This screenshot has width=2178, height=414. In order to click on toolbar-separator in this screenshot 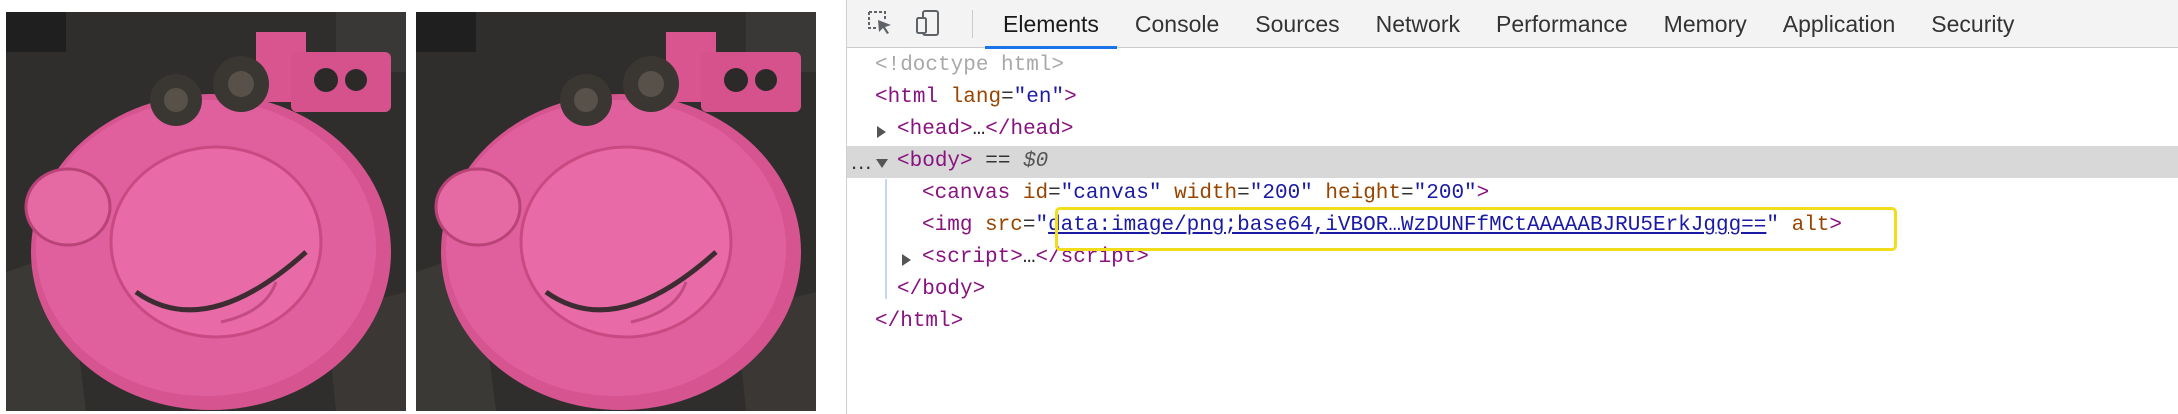, I will do `click(972, 24)`.